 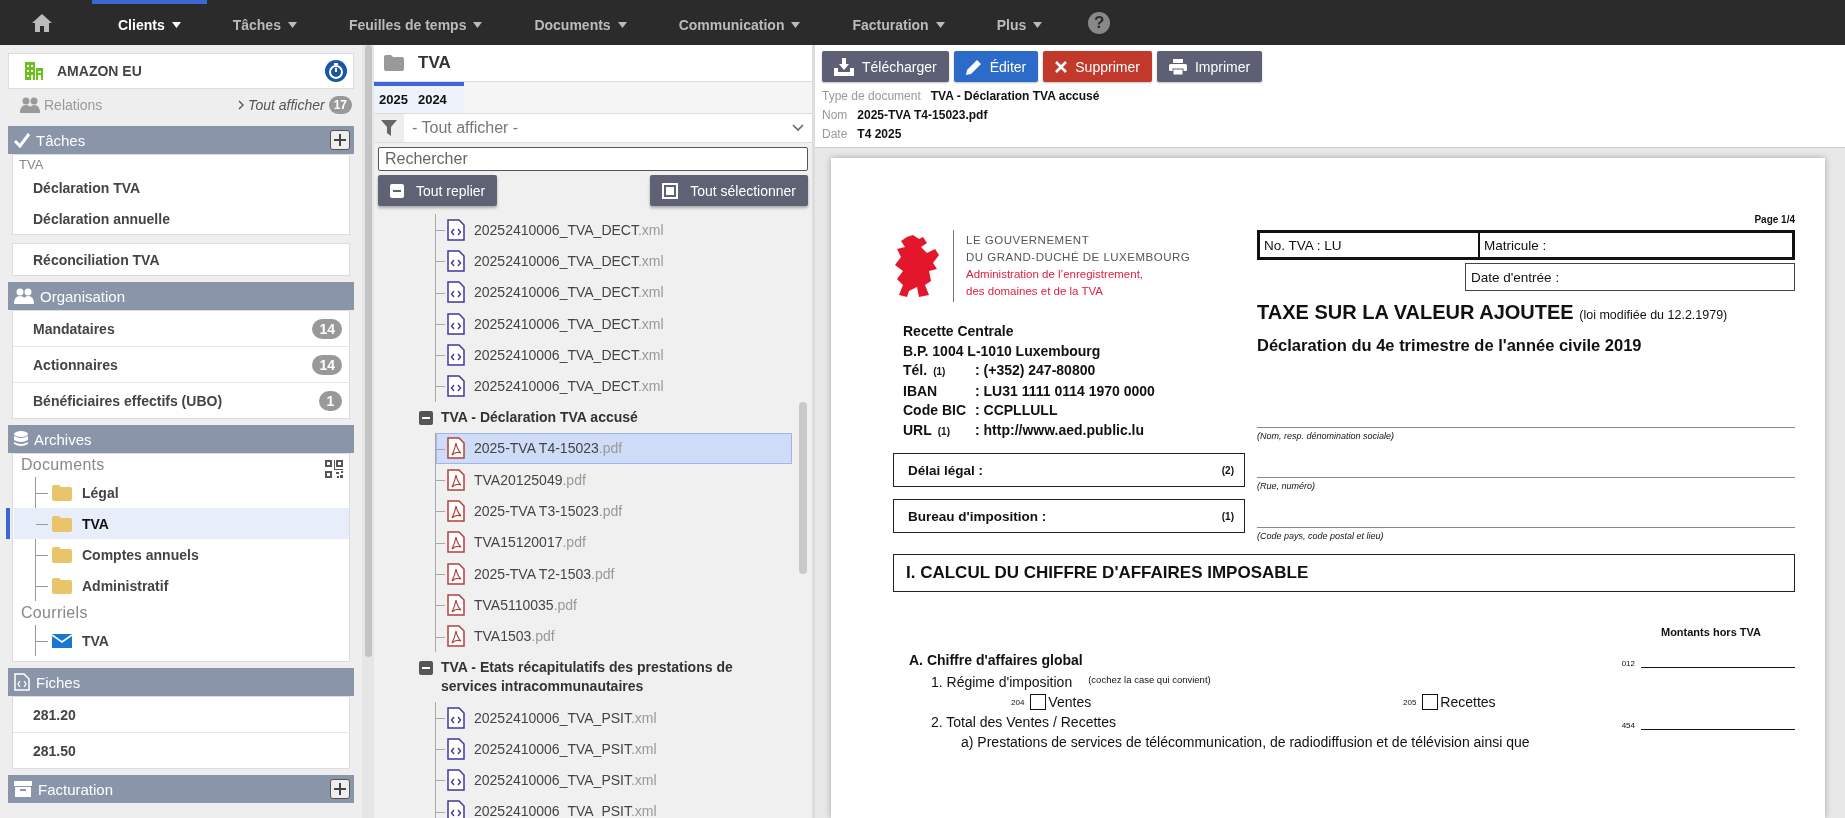 I want to click on address-value: : (+352) 247-80800, so click(x=1036, y=370).